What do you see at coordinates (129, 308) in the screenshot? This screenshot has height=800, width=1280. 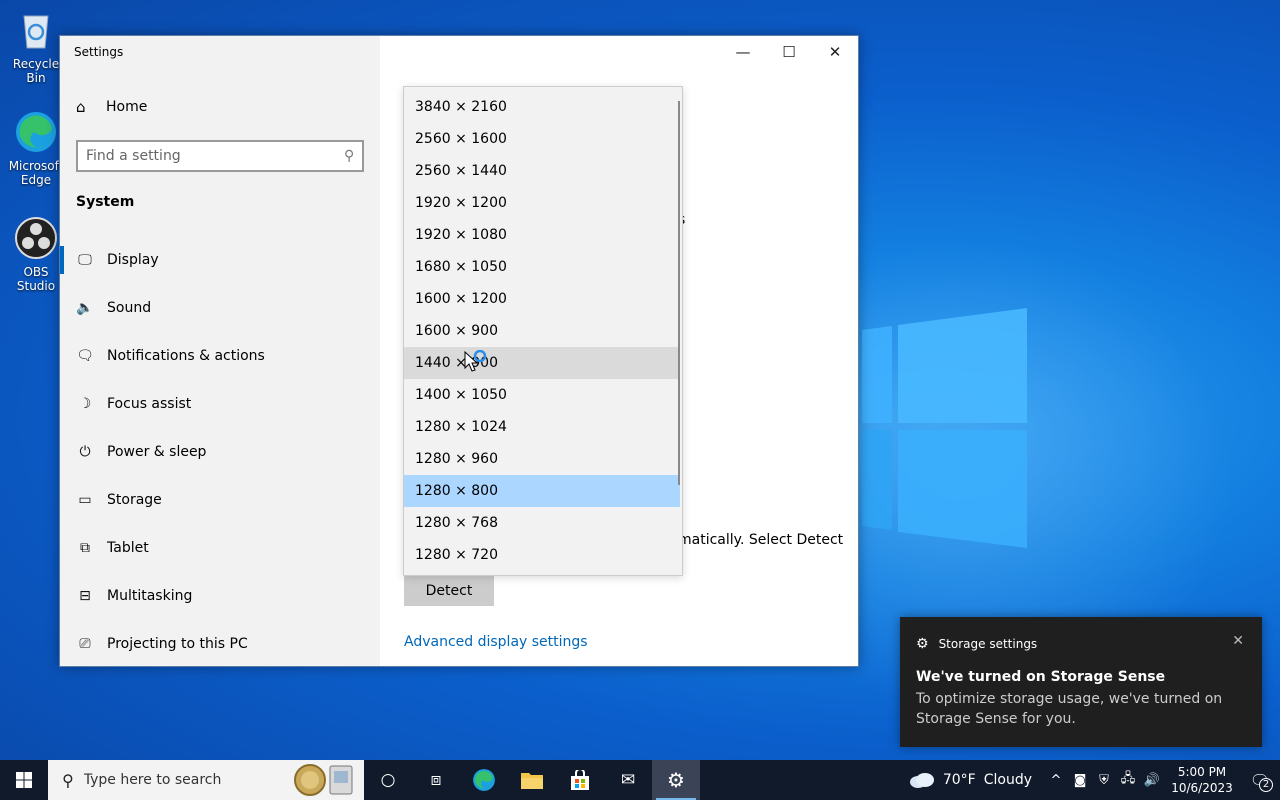 I see `sidebar-item-label: Sound` at bounding box center [129, 308].